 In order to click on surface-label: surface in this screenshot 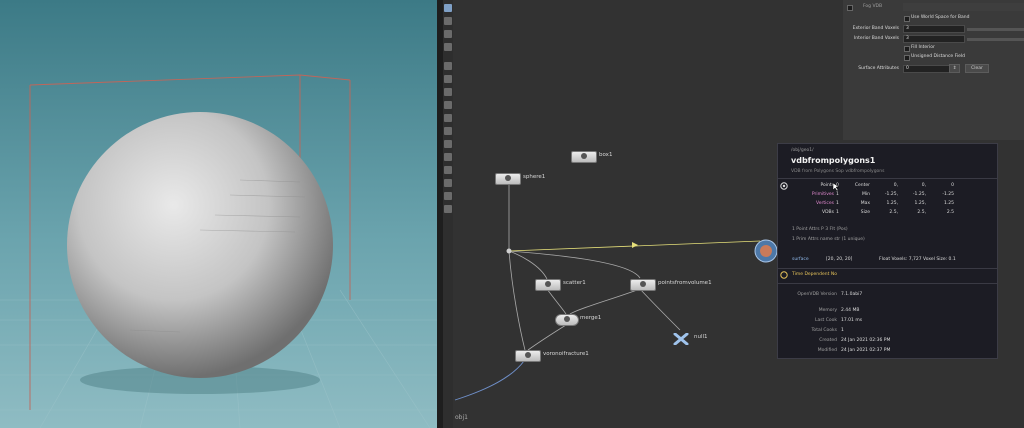, I will do `click(800, 259)`.